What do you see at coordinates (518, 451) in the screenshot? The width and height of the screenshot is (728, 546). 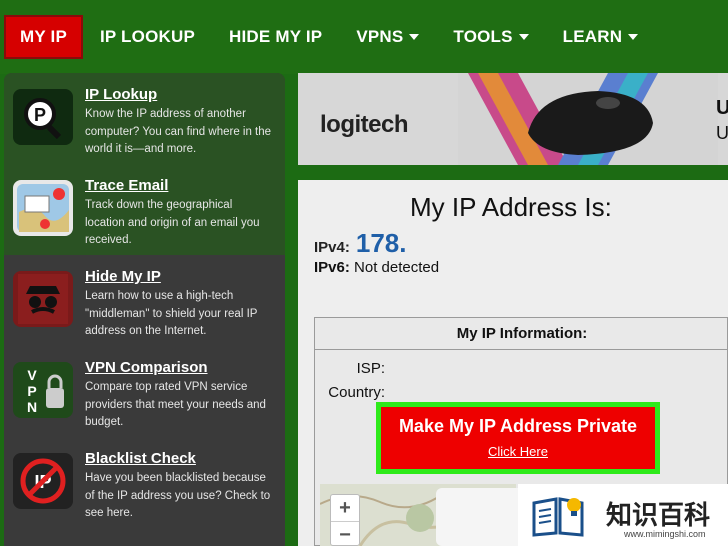 I see `click-here-link: Click Here` at bounding box center [518, 451].